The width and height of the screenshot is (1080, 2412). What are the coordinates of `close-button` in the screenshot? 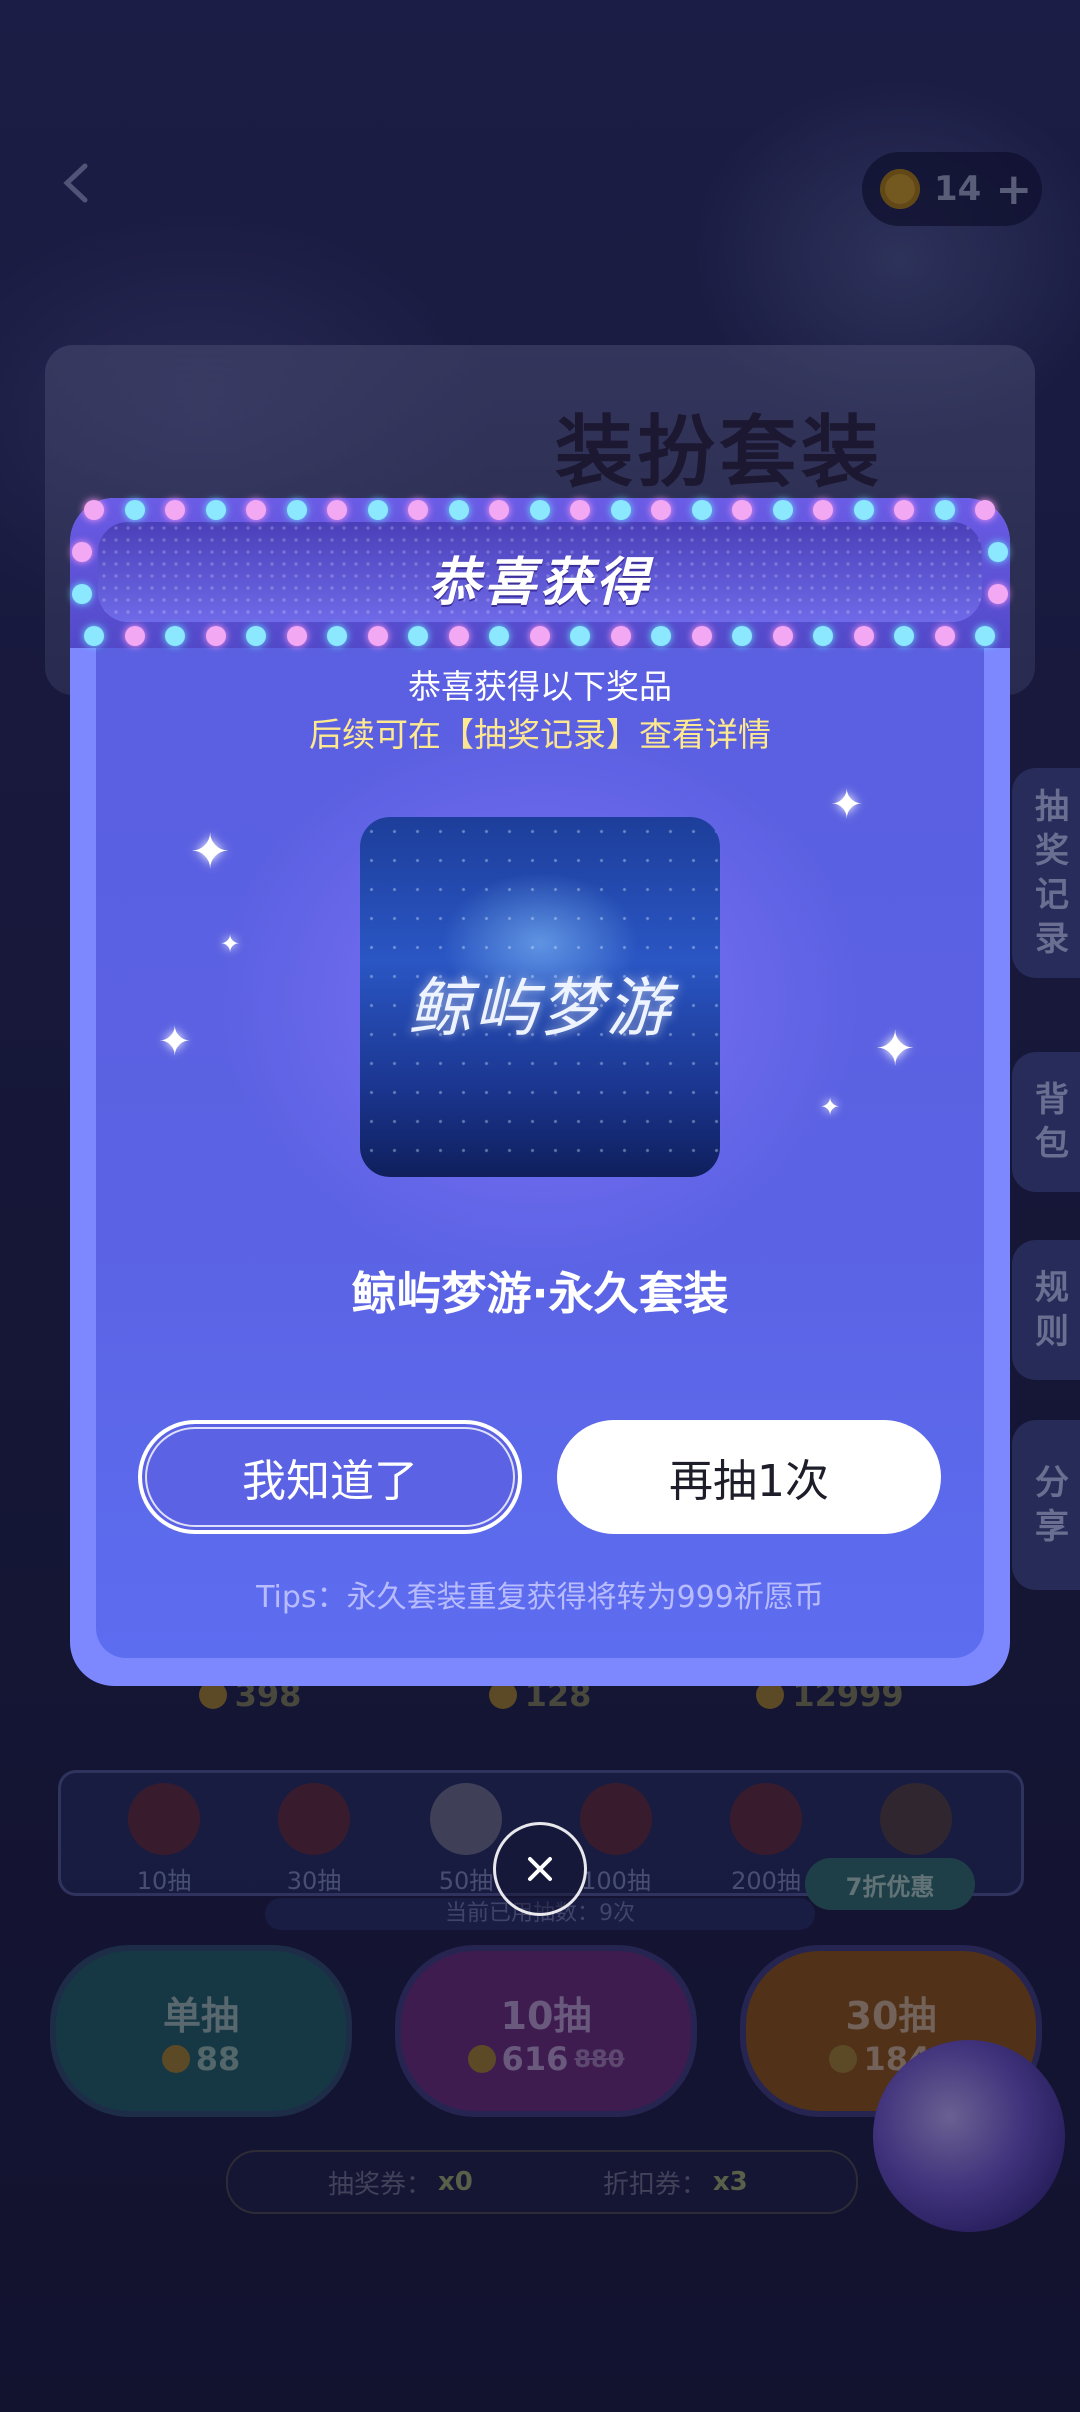 It's located at (540, 1869).